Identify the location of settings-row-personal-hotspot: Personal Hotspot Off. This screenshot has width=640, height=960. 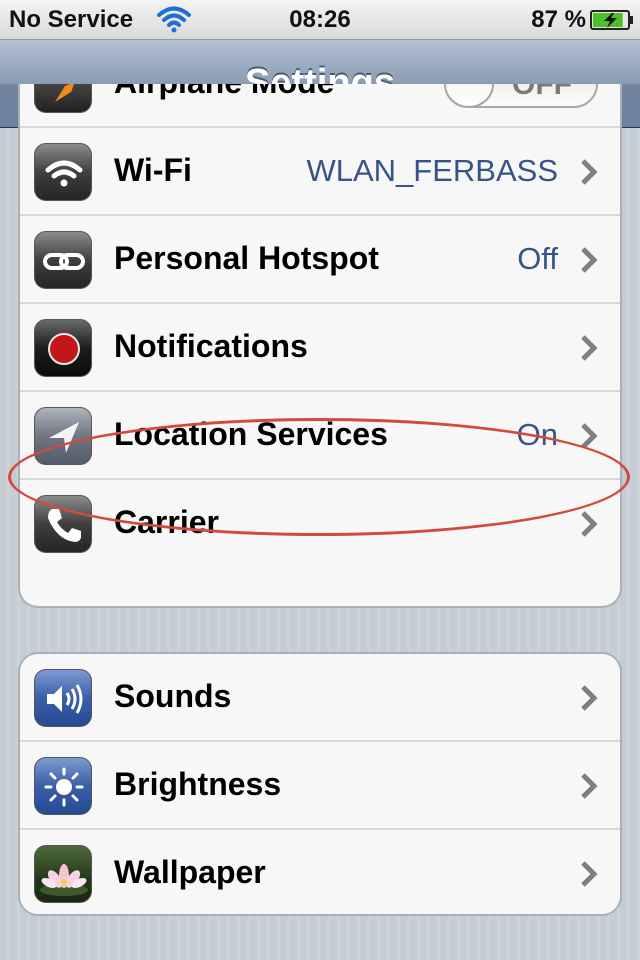
(320, 260).